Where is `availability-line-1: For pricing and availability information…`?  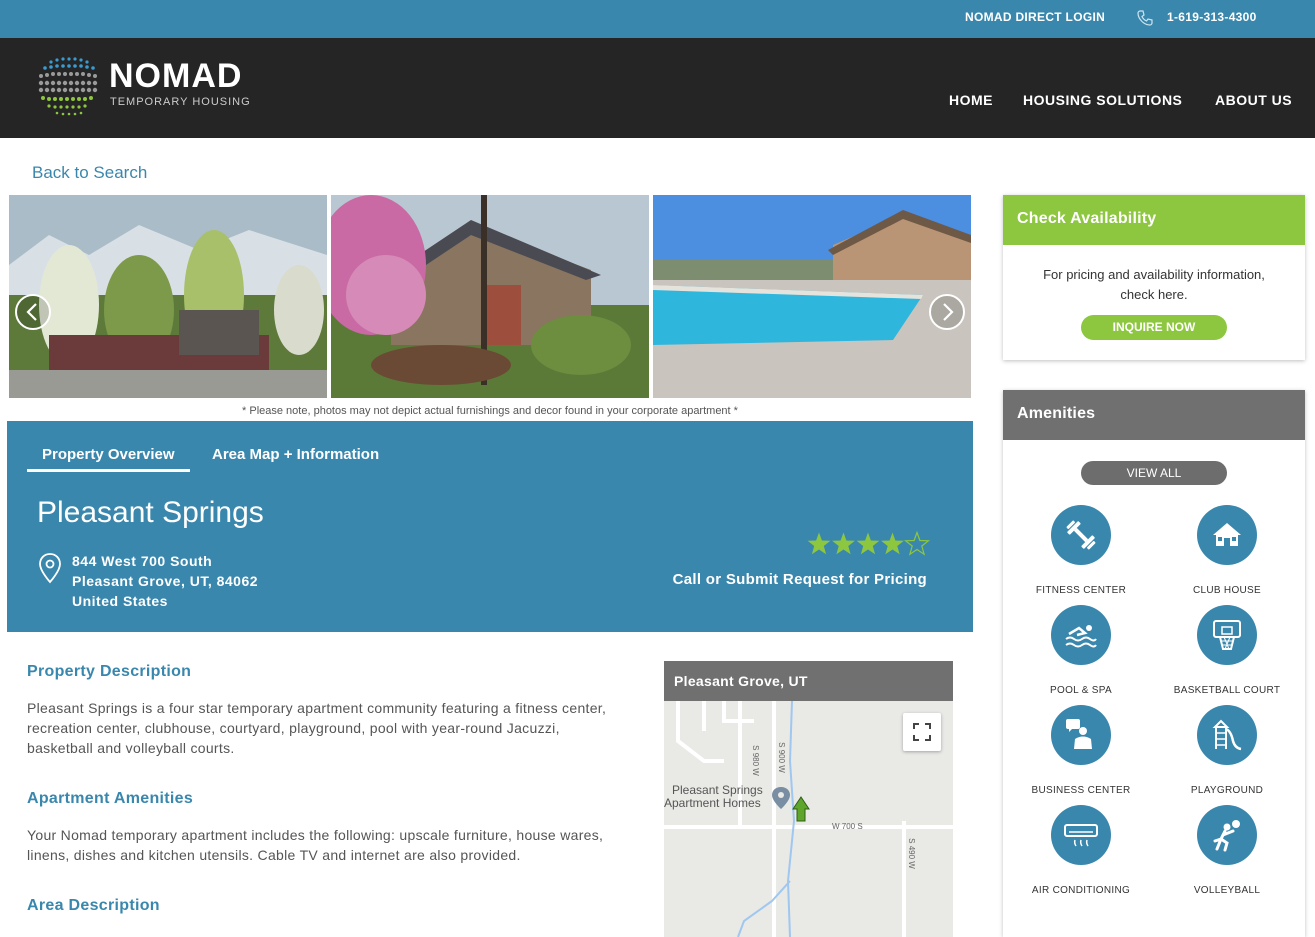
availability-line-1: For pricing and availability information… is located at coordinates (1154, 274).